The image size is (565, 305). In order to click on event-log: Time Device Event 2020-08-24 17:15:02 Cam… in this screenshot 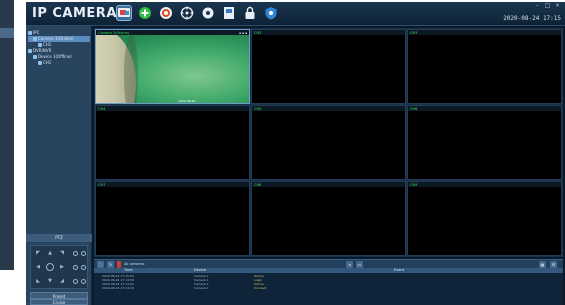, I will do `click(328, 286)`.